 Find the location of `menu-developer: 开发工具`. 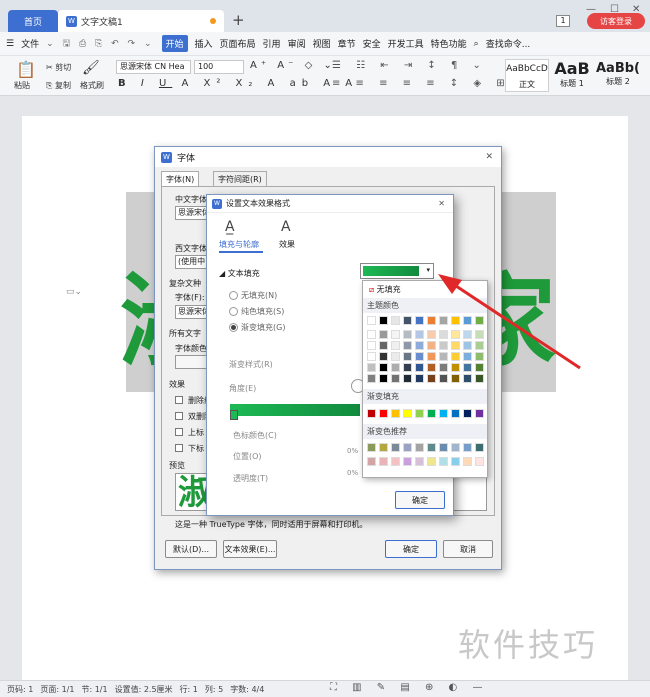

menu-developer: 开发工具 is located at coordinates (406, 43).